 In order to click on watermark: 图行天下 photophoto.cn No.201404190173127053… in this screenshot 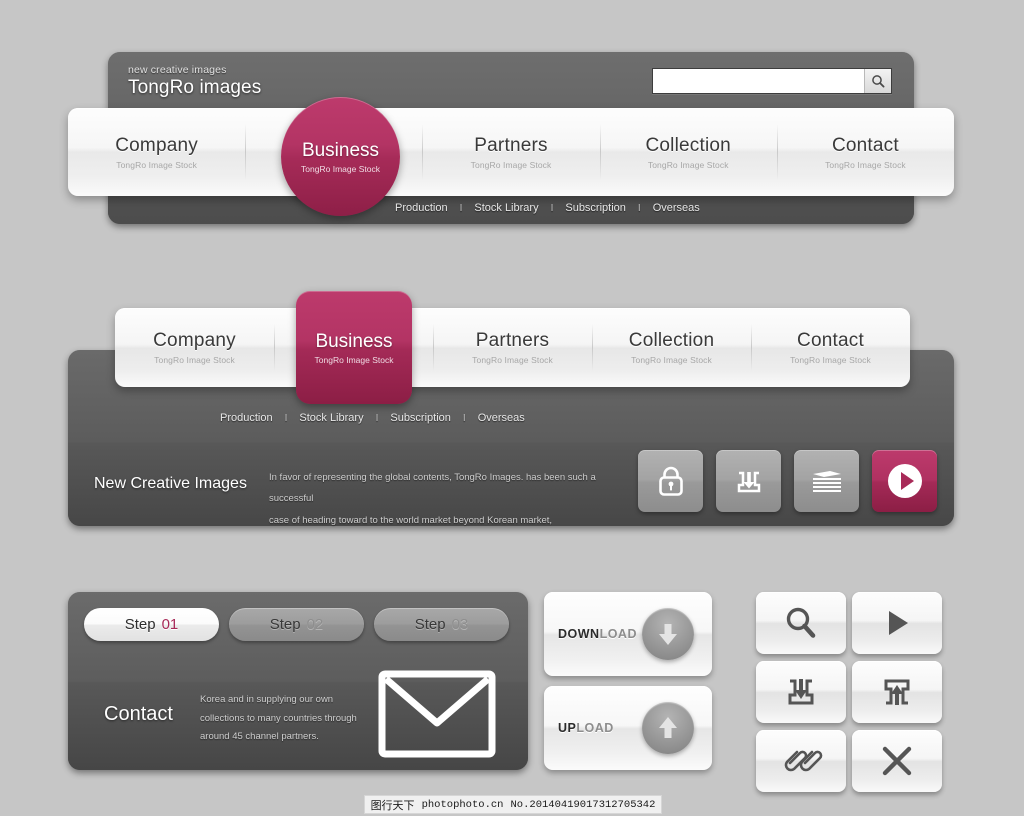, I will do `click(513, 804)`.